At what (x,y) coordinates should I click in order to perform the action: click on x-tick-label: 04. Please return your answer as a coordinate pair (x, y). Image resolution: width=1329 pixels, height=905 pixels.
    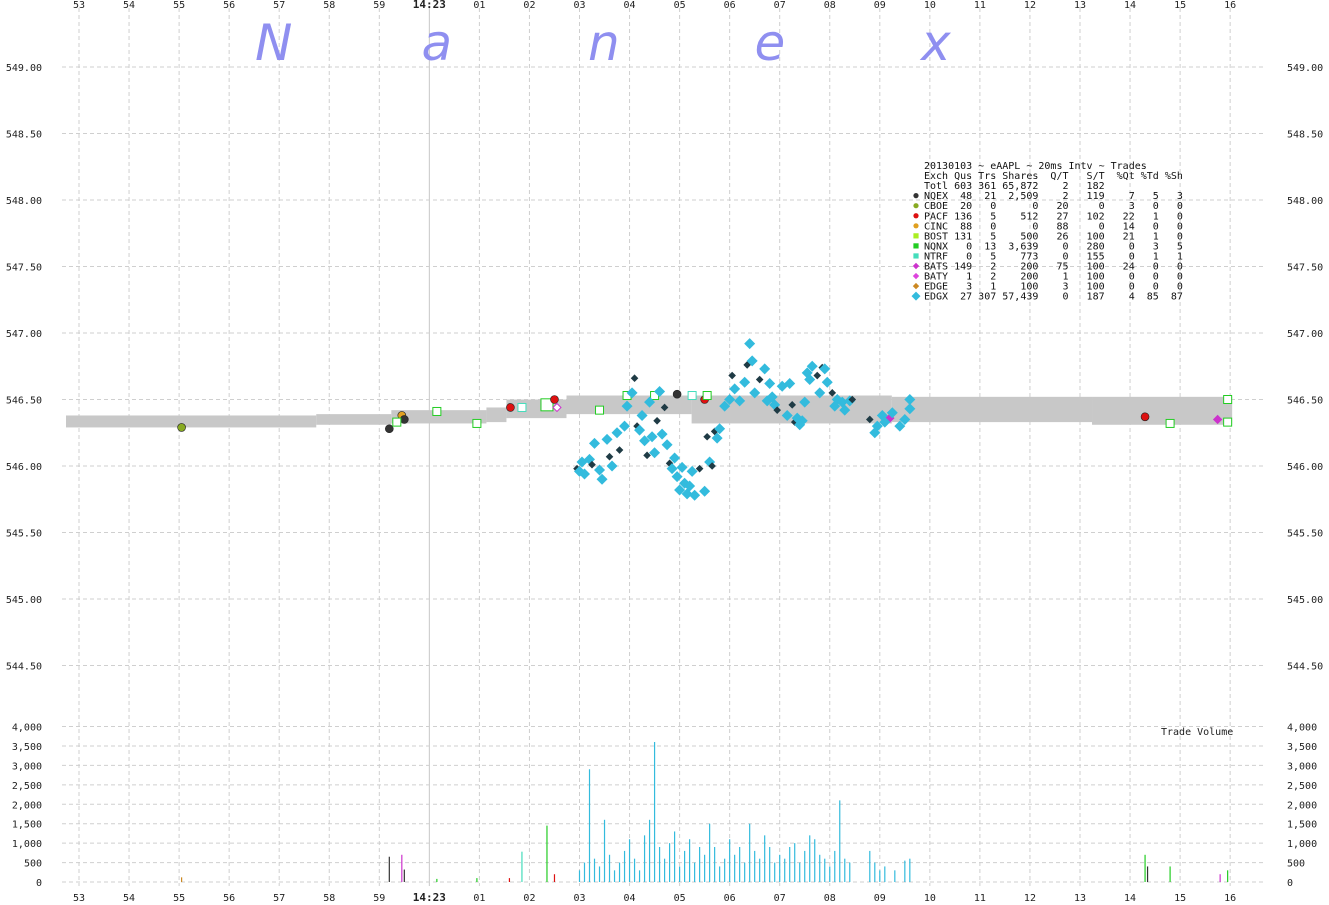
    Looking at the image, I should click on (630, 5).